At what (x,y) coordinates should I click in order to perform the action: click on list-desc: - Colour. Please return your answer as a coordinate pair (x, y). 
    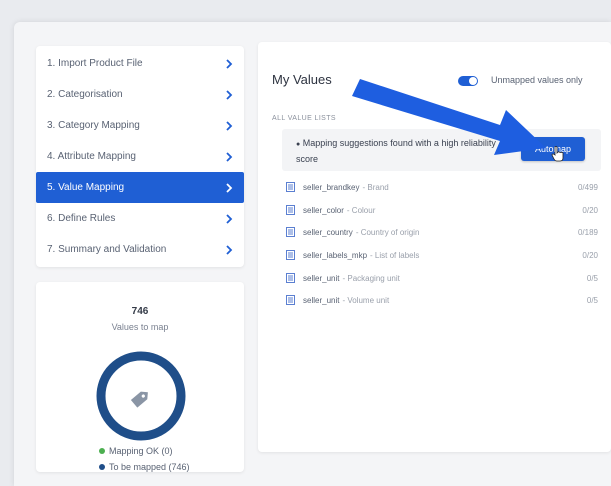
    Looking at the image, I should click on (361, 210).